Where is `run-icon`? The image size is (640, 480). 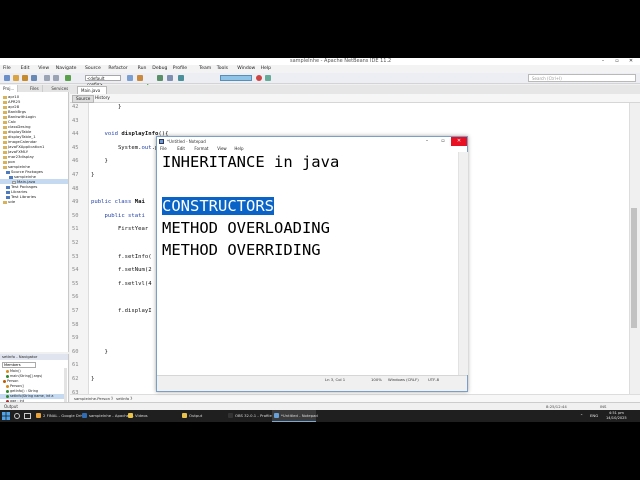 run-icon is located at coordinates (150, 82).